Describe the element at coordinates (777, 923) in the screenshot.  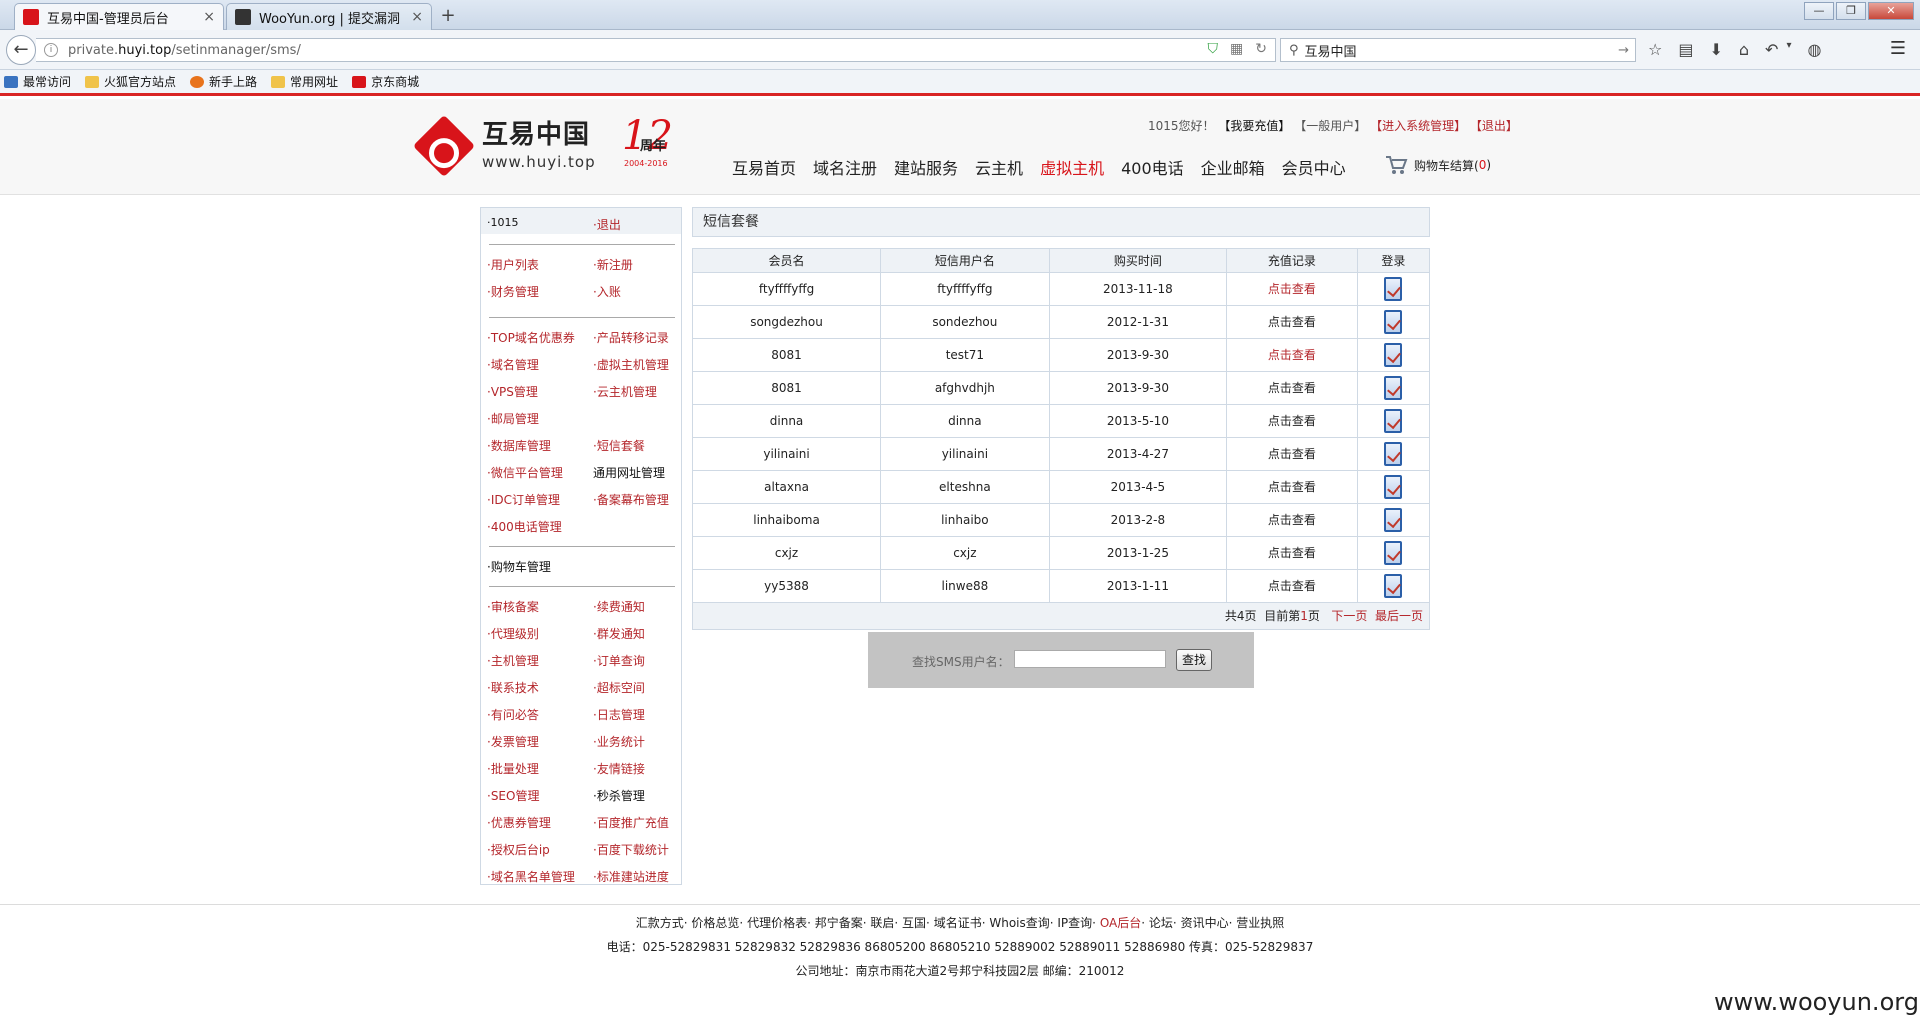
I see `footer-link: 代理价格表` at that location.